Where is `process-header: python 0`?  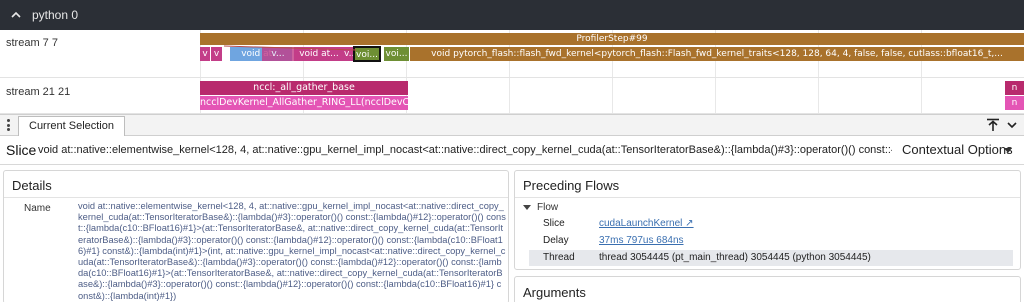 process-header: python 0 is located at coordinates (512, 15).